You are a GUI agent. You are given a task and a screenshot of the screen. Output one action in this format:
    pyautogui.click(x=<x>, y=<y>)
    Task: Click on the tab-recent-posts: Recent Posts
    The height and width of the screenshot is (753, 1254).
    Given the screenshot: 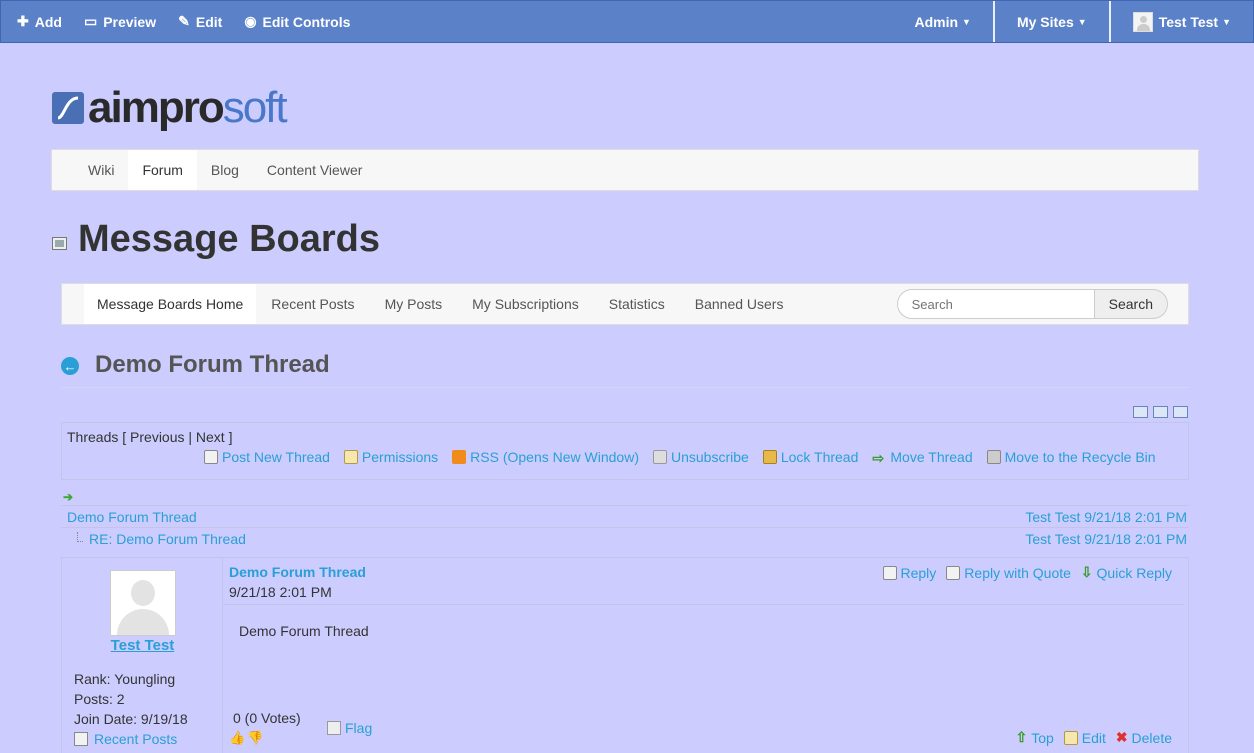 What is the action you would take?
    pyautogui.click(x=312, y=304)
    